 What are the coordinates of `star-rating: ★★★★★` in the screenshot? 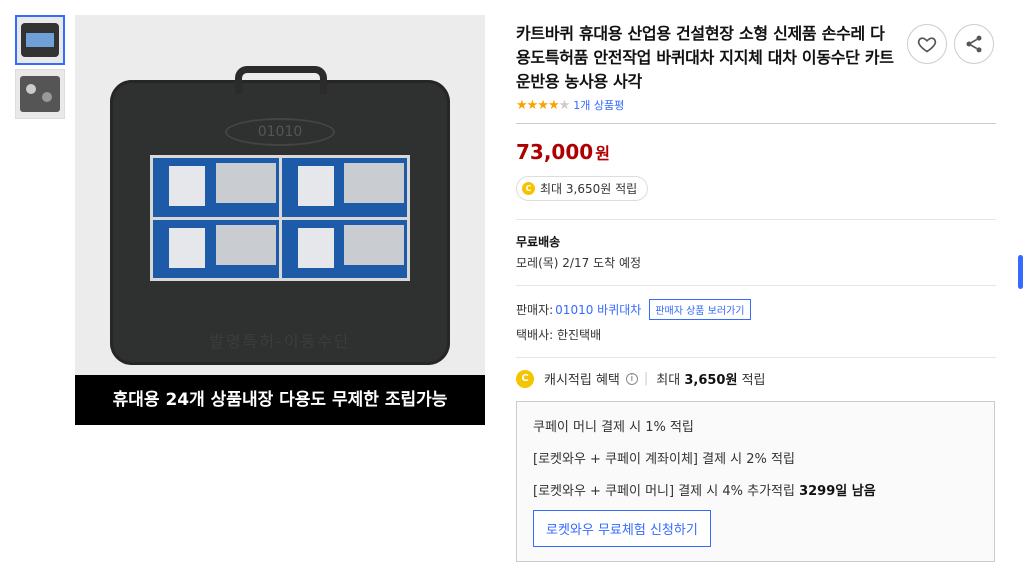 It's located at (543, 105).